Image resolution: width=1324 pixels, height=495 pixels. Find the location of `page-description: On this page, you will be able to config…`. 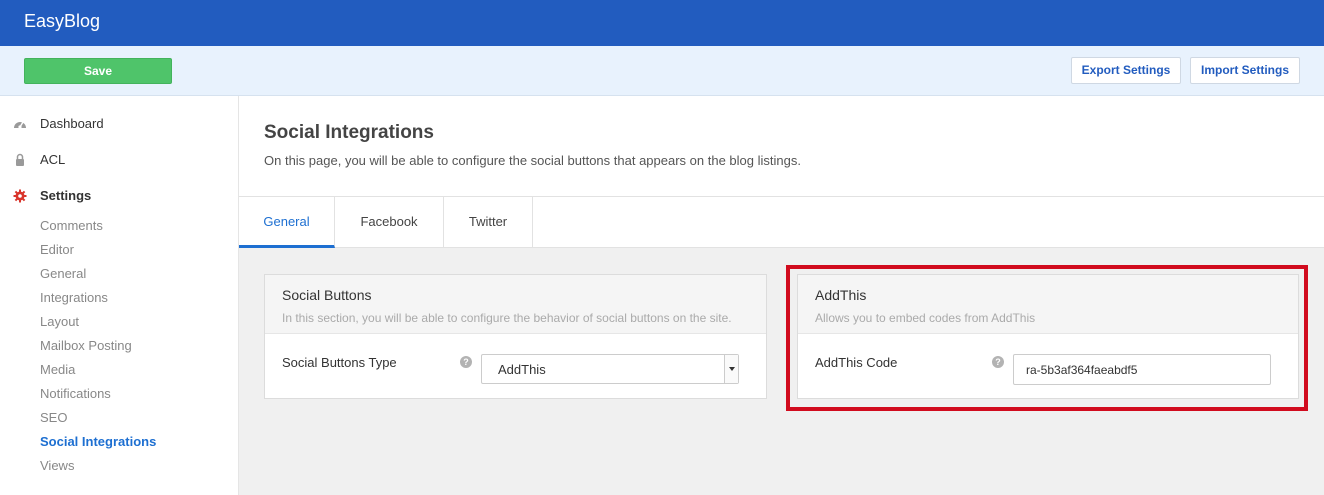

page-description: On this page, you will be able to config… is located at coordinates (532, 160).